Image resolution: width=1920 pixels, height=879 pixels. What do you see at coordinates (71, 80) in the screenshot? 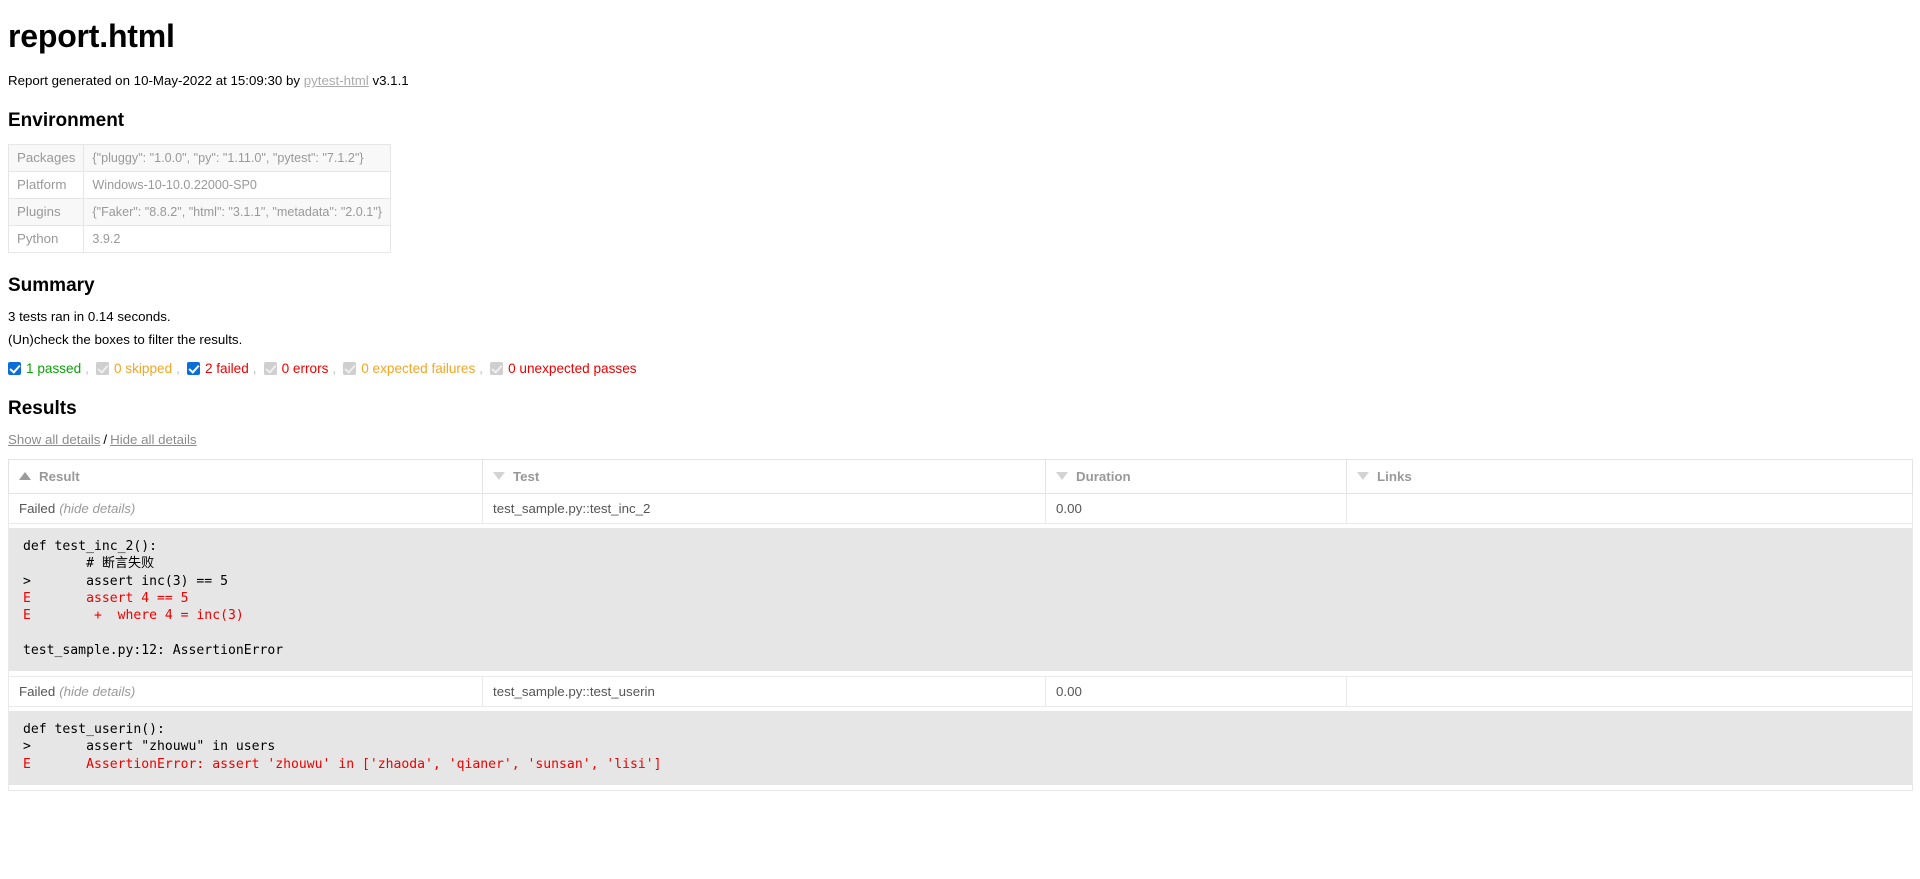
I see `generated-prefix: Report generated on` at bounding box center [71, 80].